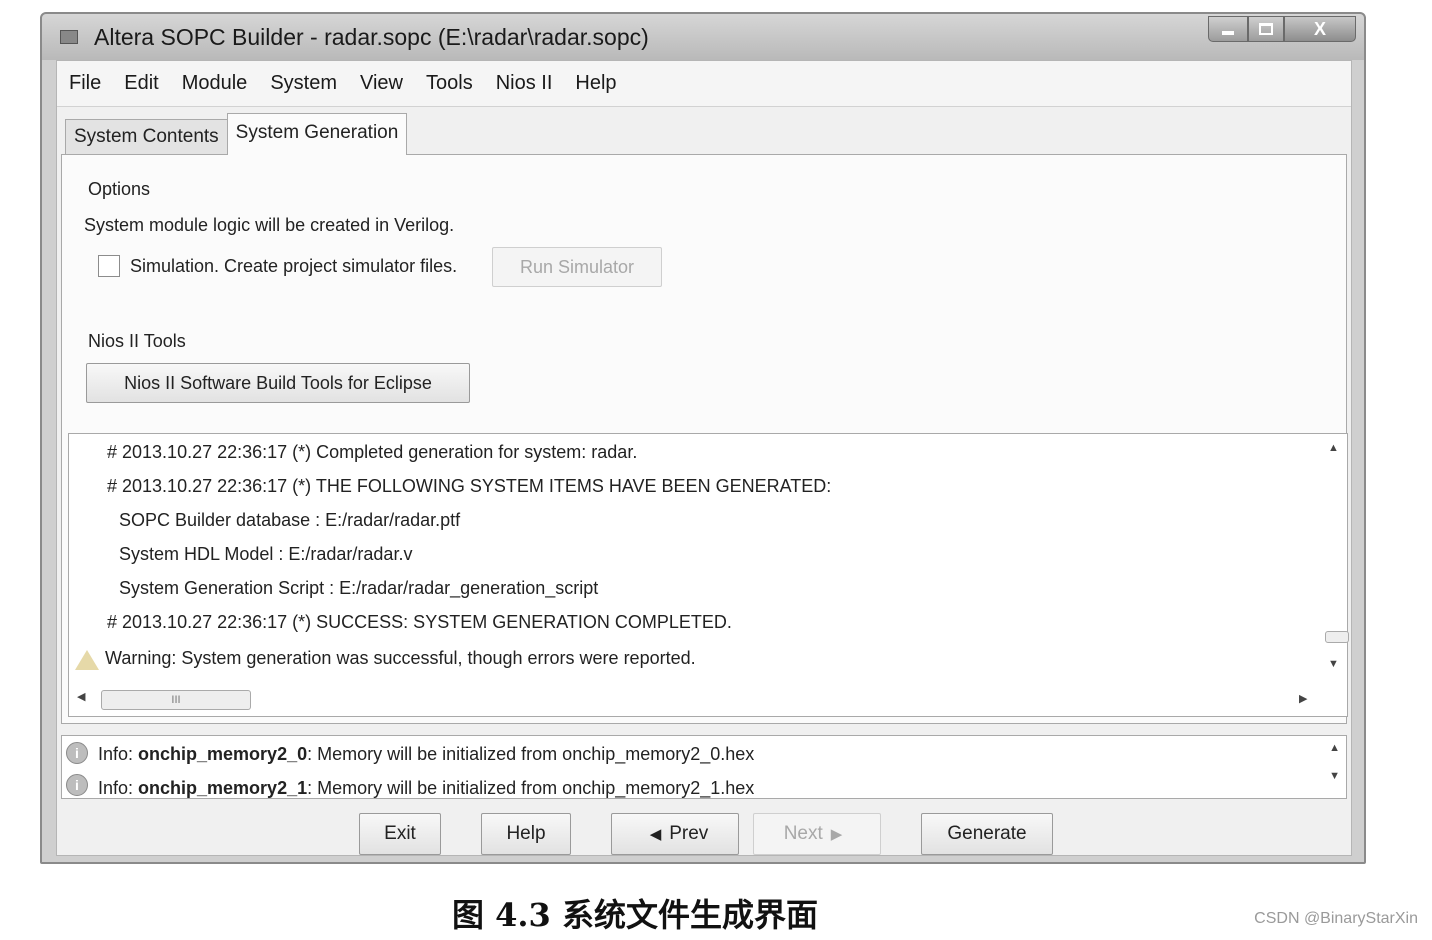 This screenshot has width=1432, height=940. What do you see at coordinates (176, 700) in the screenshot?
I see `log-horizontal-thumb: III` at bounding box center [176, 700].